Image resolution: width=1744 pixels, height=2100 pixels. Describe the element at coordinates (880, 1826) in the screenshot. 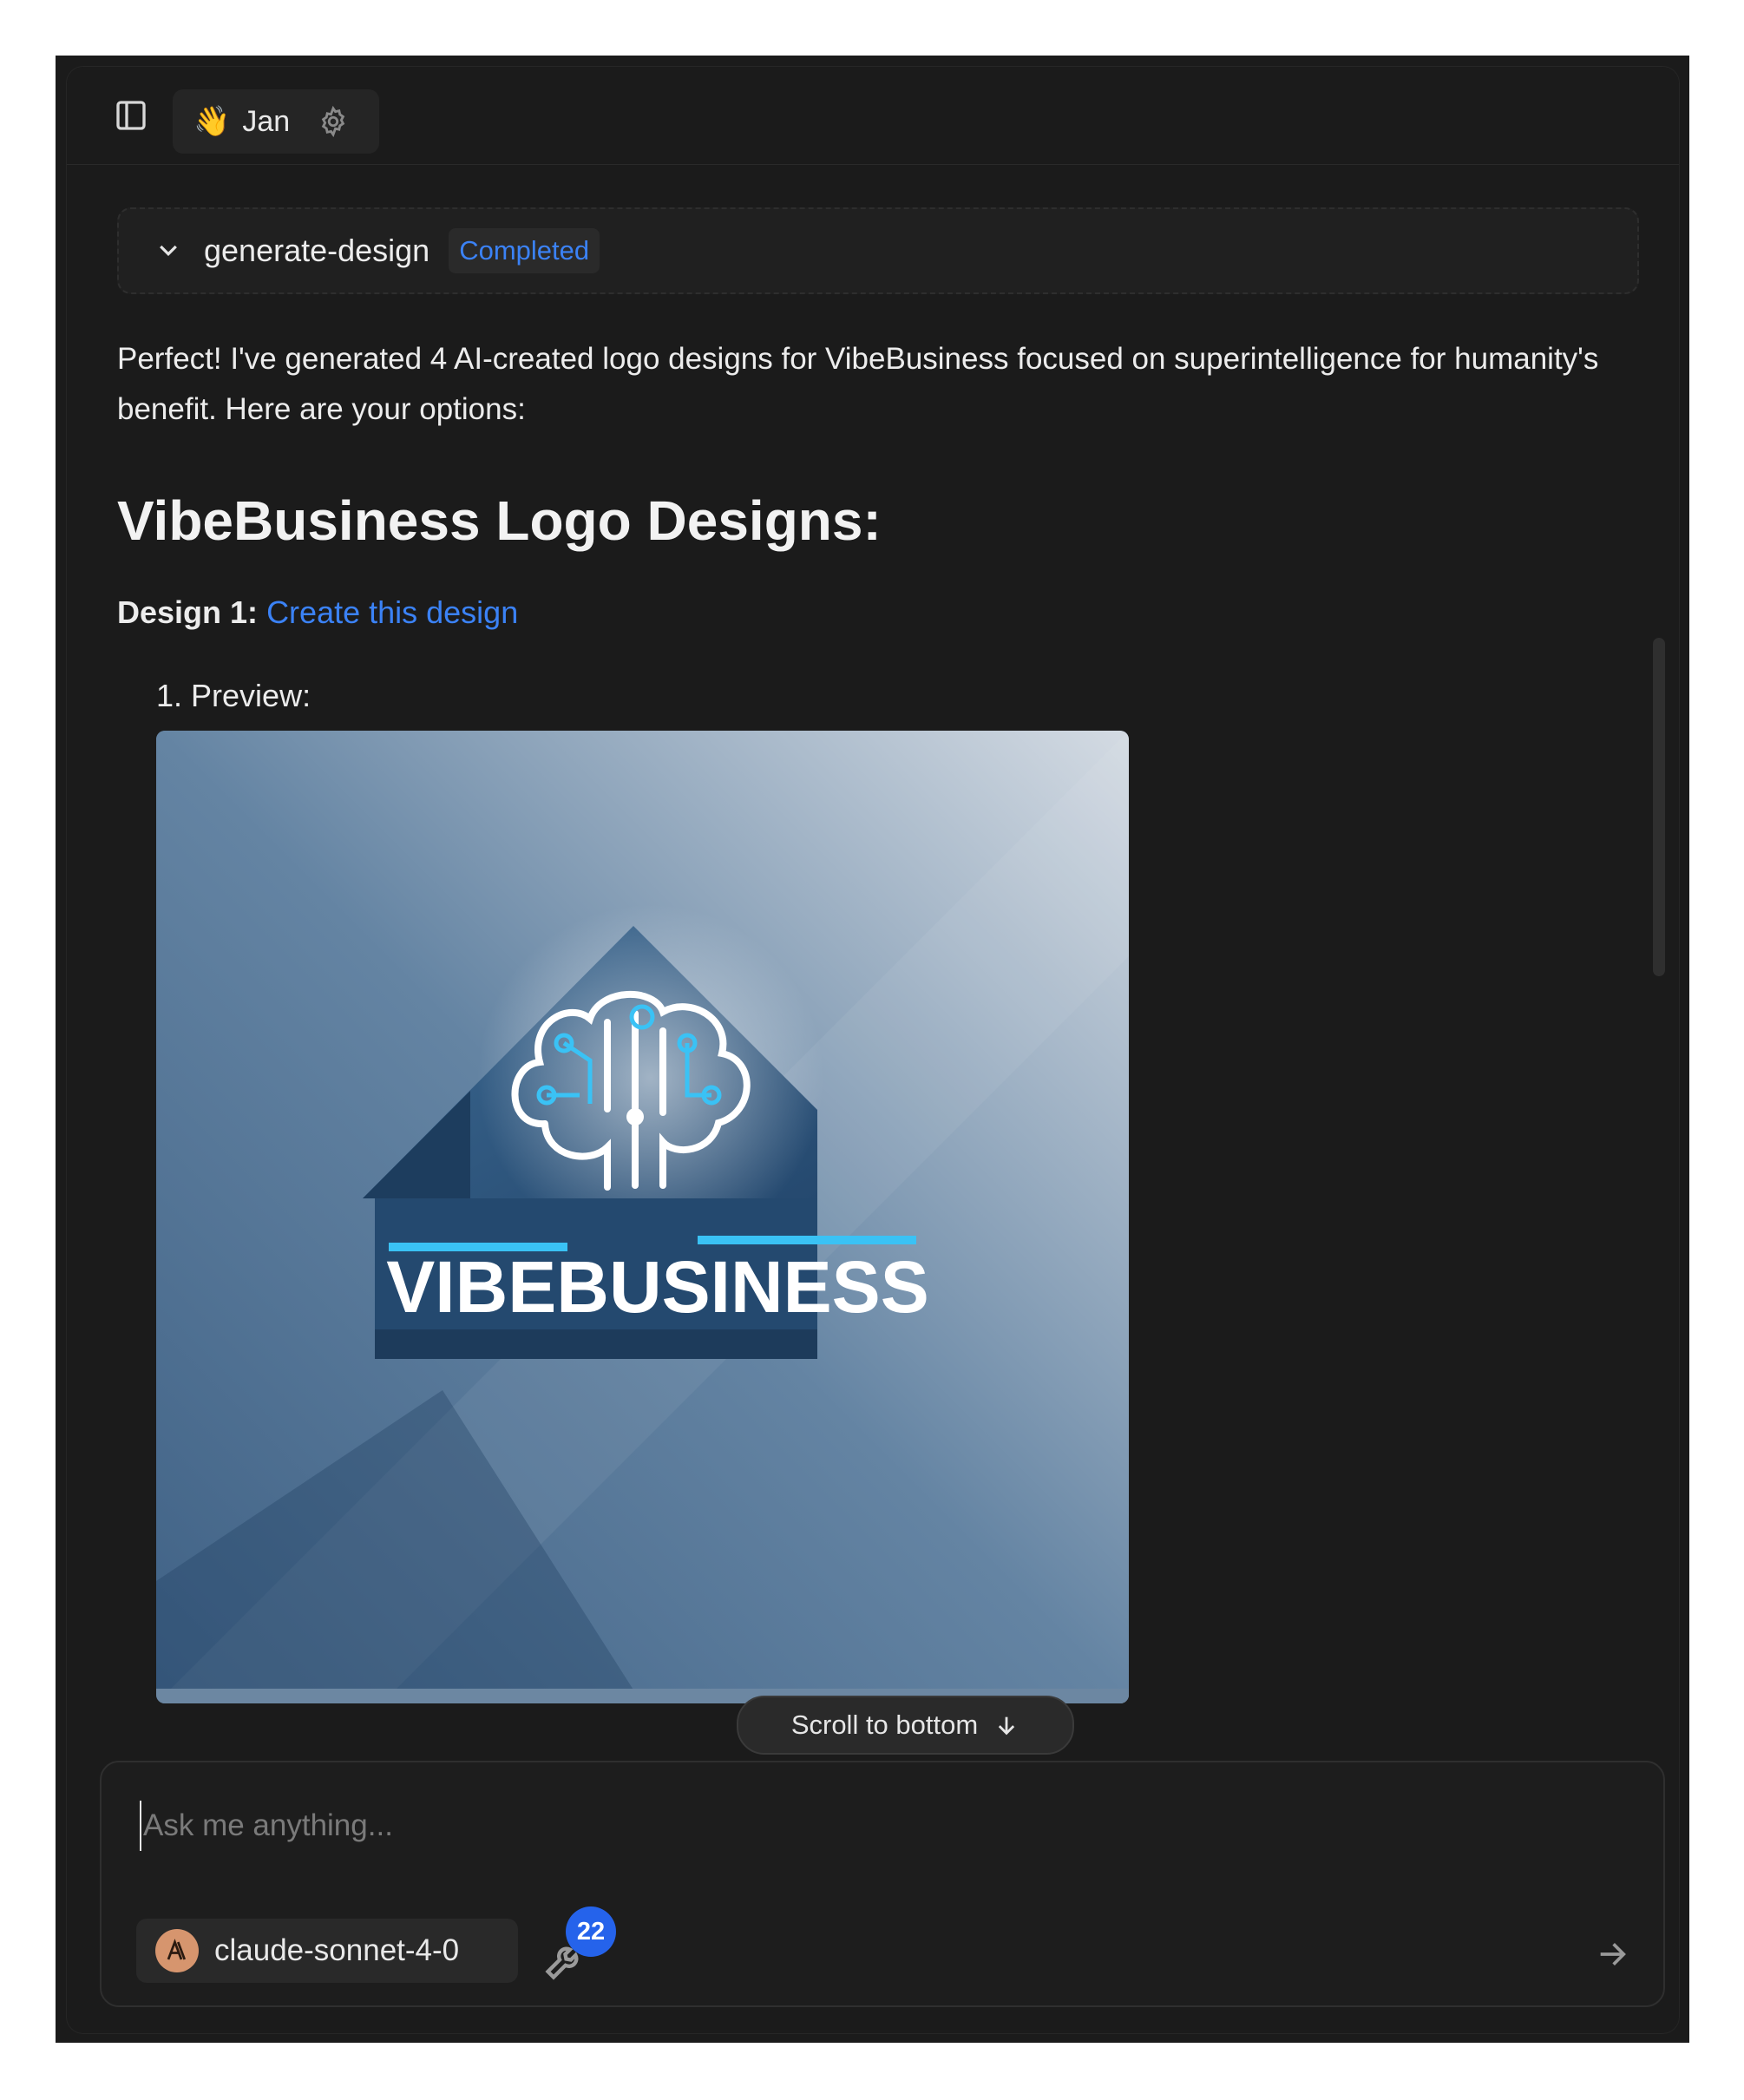

I see `chat-input` at that location.